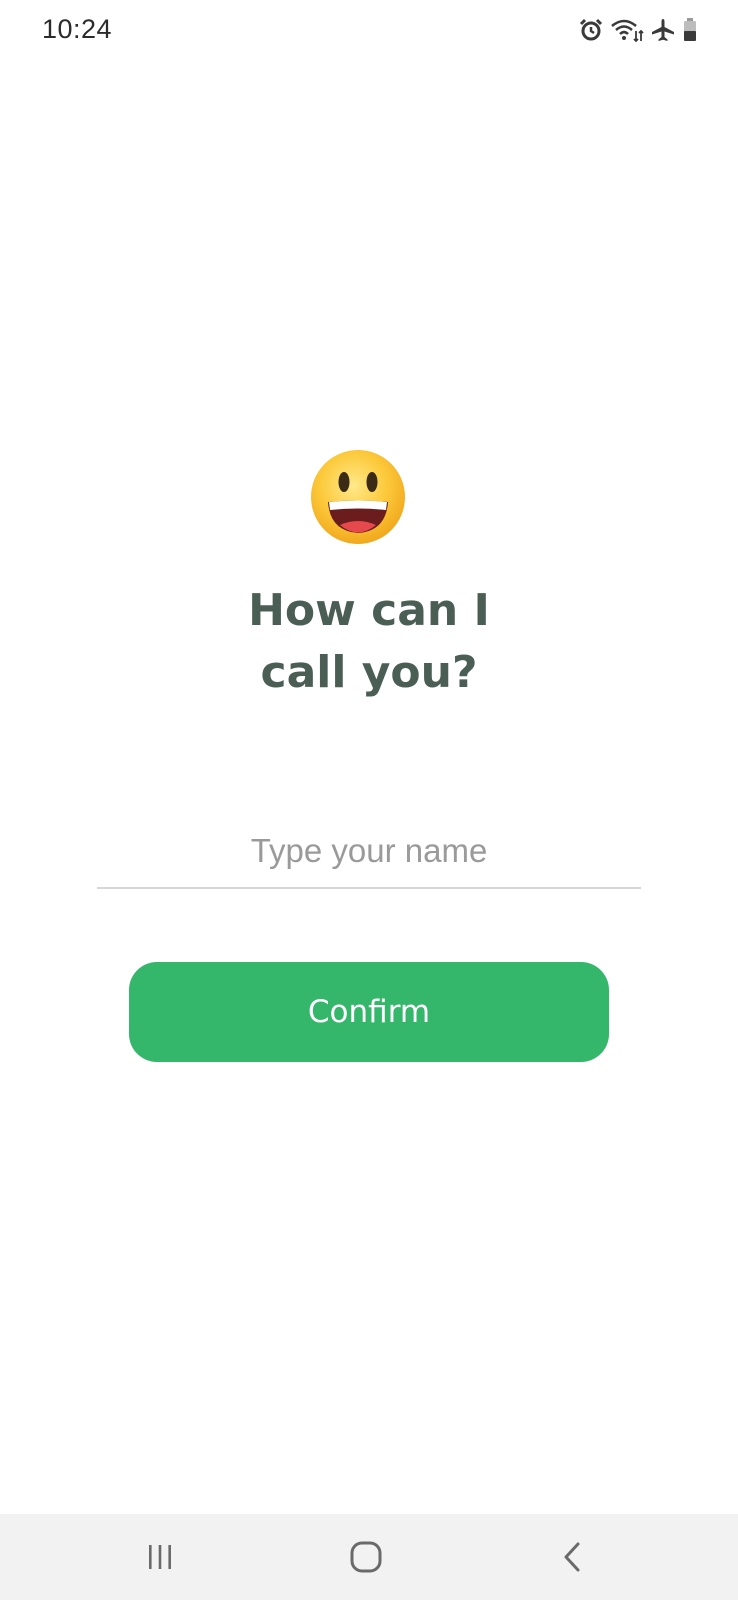 The width and height of the screenshot is (738, 1600). I want to click on back-button, so click(573, 1557).